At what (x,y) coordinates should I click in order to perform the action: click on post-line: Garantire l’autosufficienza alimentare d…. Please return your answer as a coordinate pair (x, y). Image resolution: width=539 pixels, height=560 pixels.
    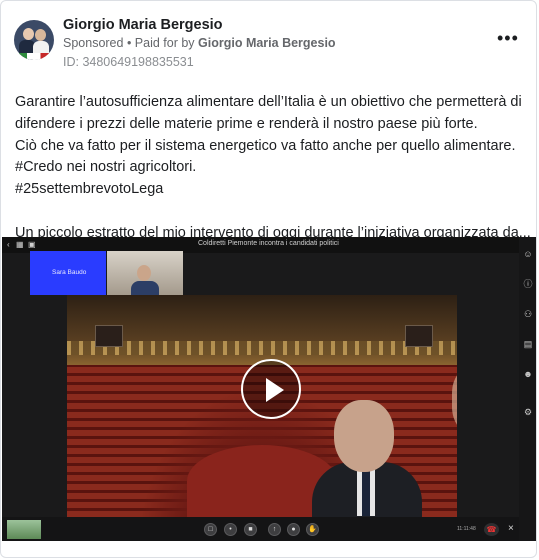
    Looking at the image, I should click on (268, 102).